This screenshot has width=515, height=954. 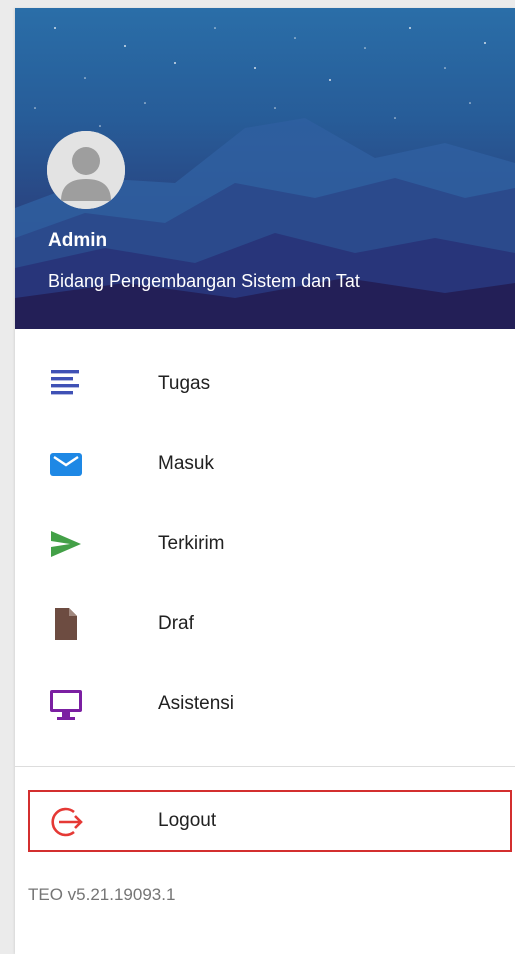 What do you see at coordinates (66, 544) in the screenshot?
I see `send-icon` at bounding box center [66, 544].